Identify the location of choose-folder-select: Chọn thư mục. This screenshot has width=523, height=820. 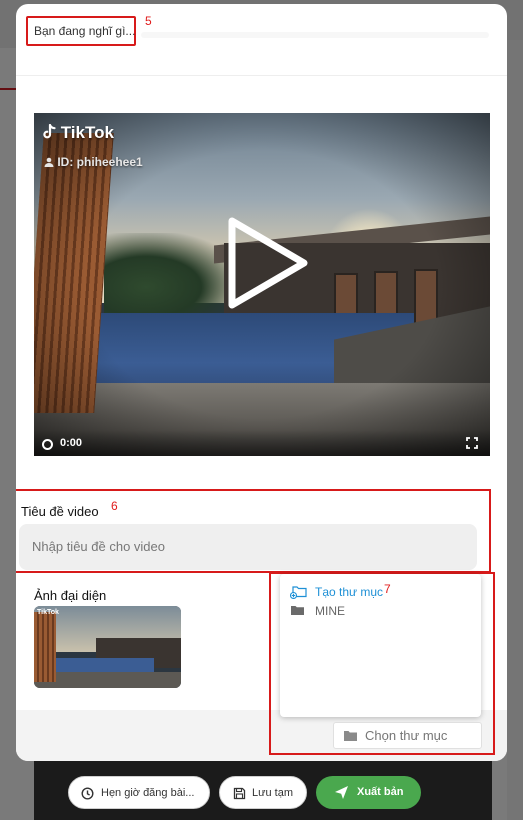
(407, 735).